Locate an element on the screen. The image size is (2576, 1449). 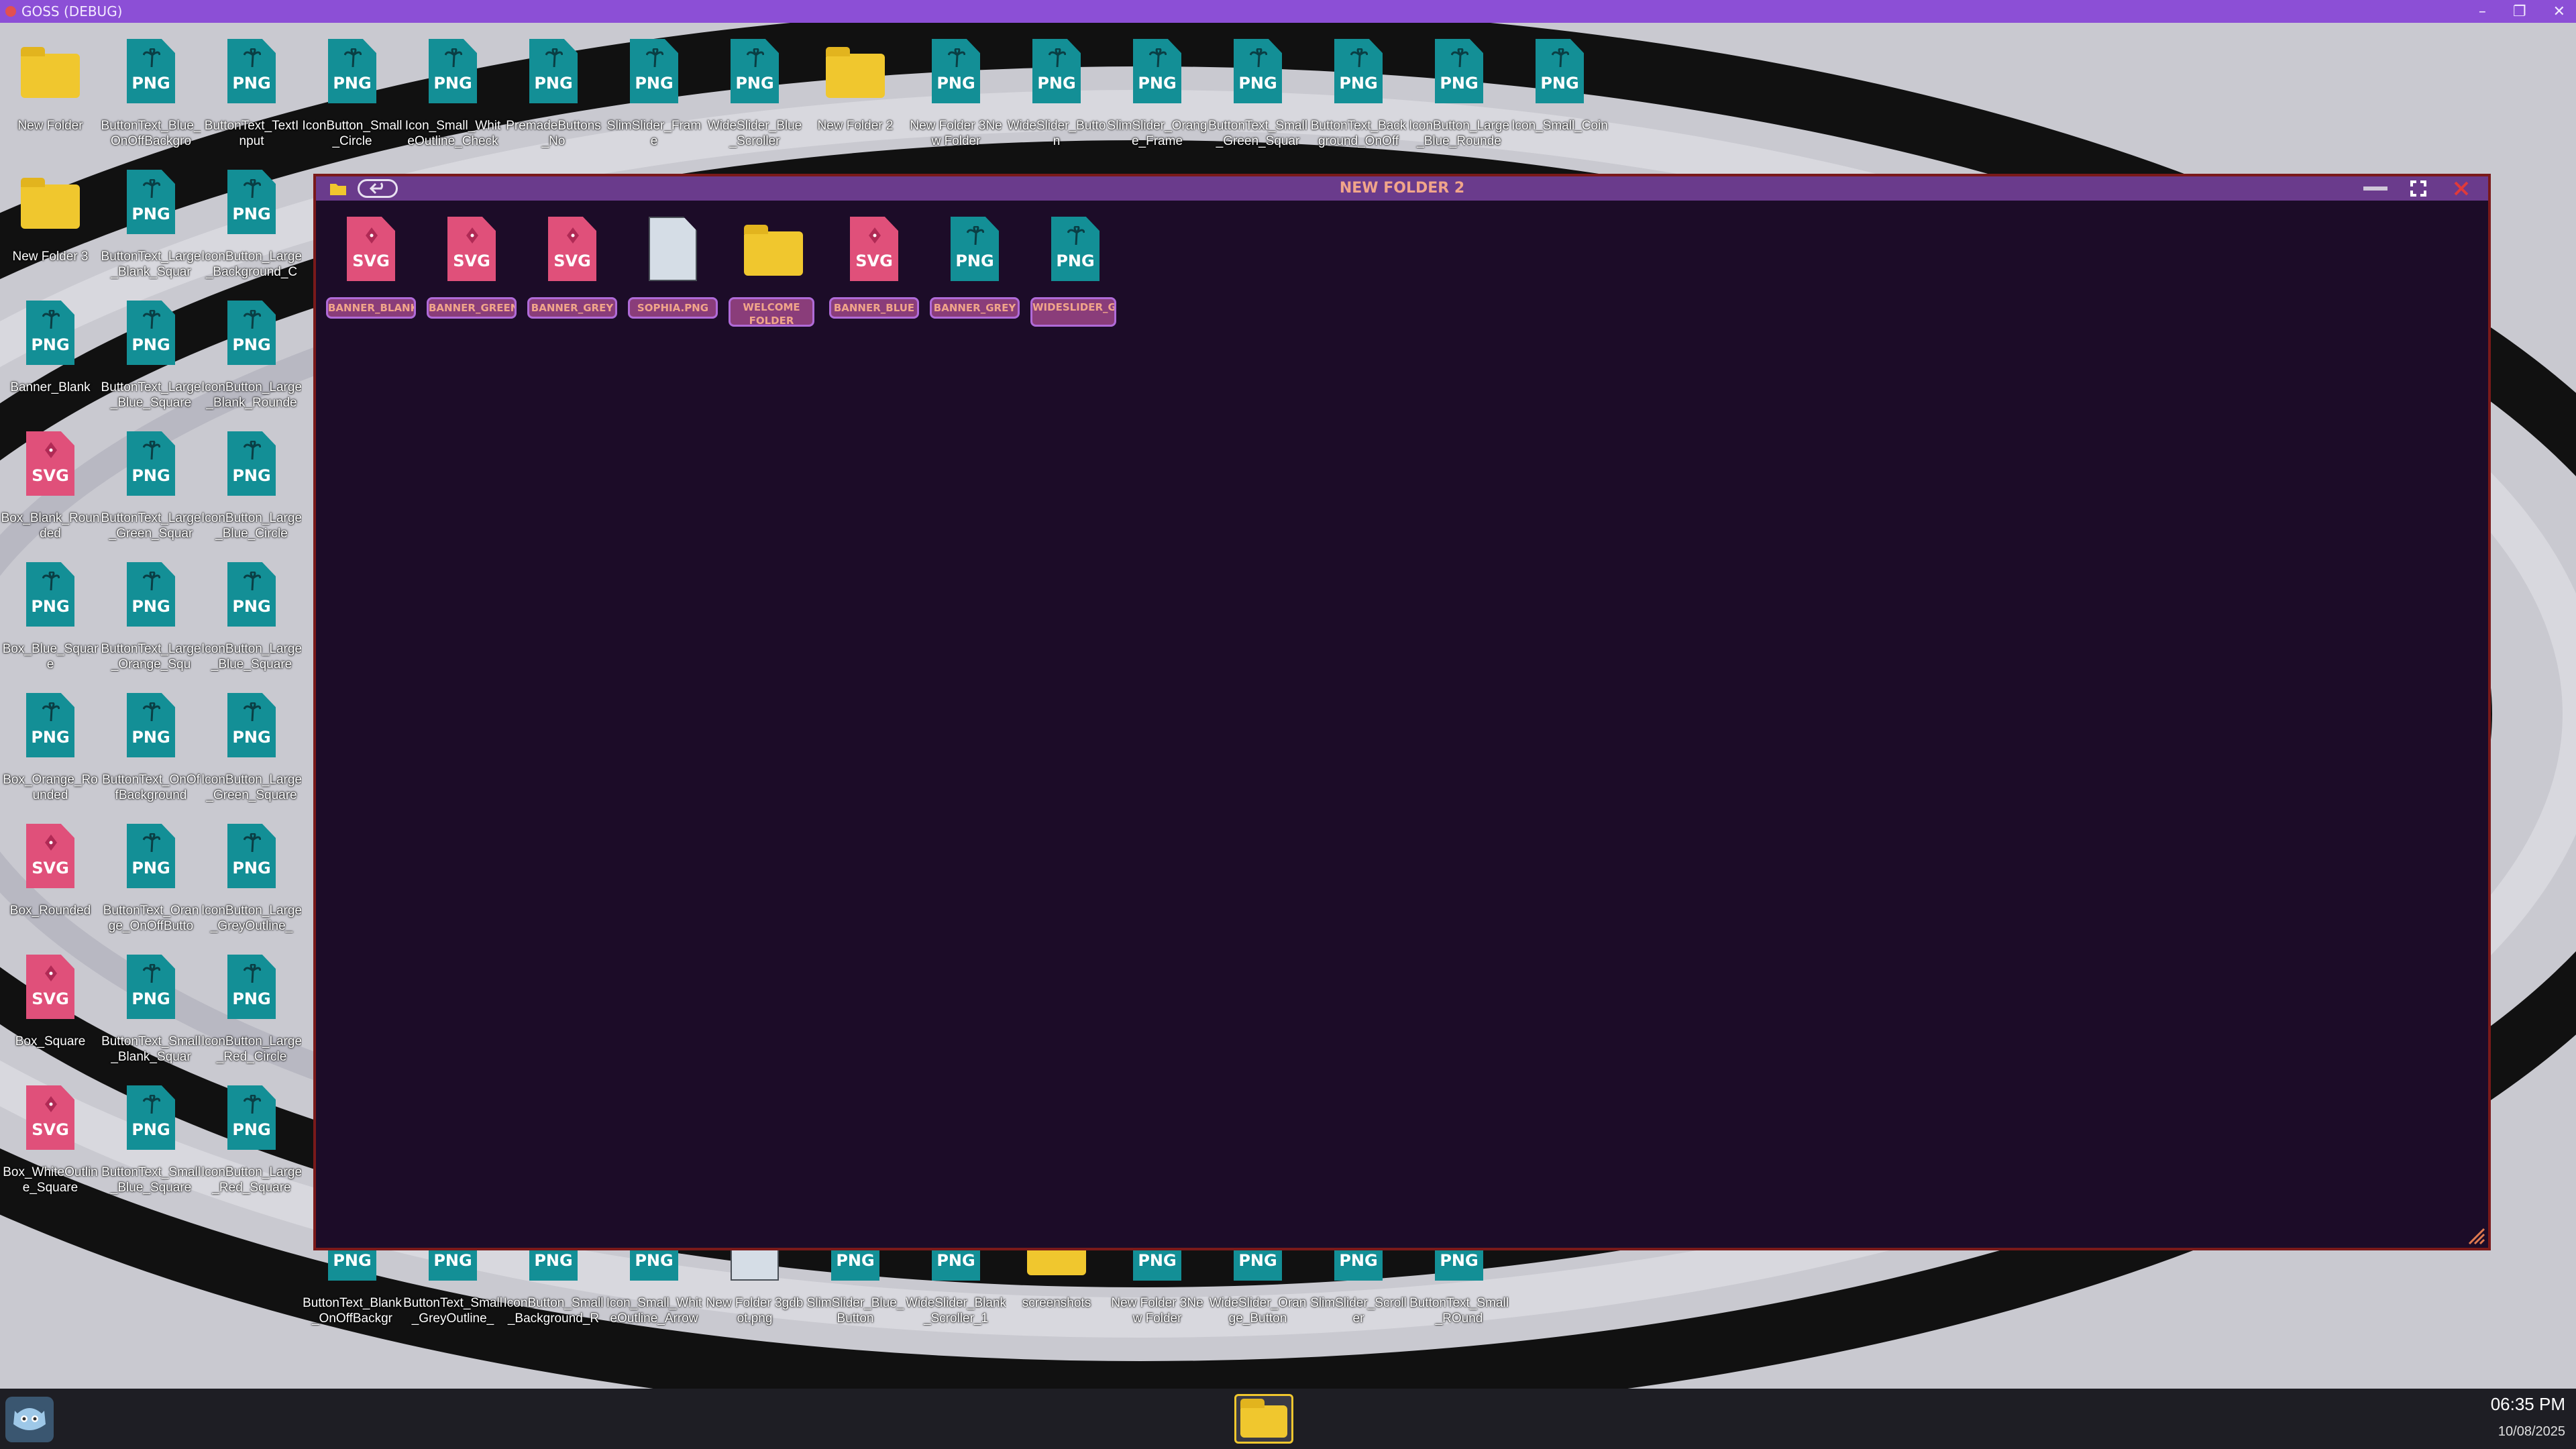
desktop-icon-label: ButtonText_Background_OnOff is located at coordinates (1358, 133).